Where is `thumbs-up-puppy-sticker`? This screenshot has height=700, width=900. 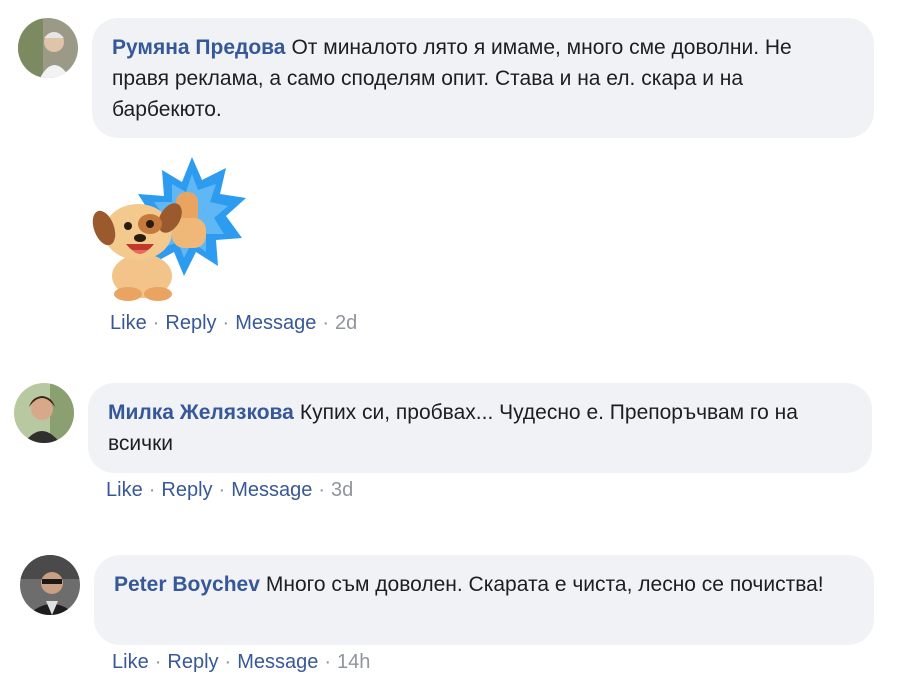
thumbs-up-puppy-sticker is located at coordinates (172, 227).